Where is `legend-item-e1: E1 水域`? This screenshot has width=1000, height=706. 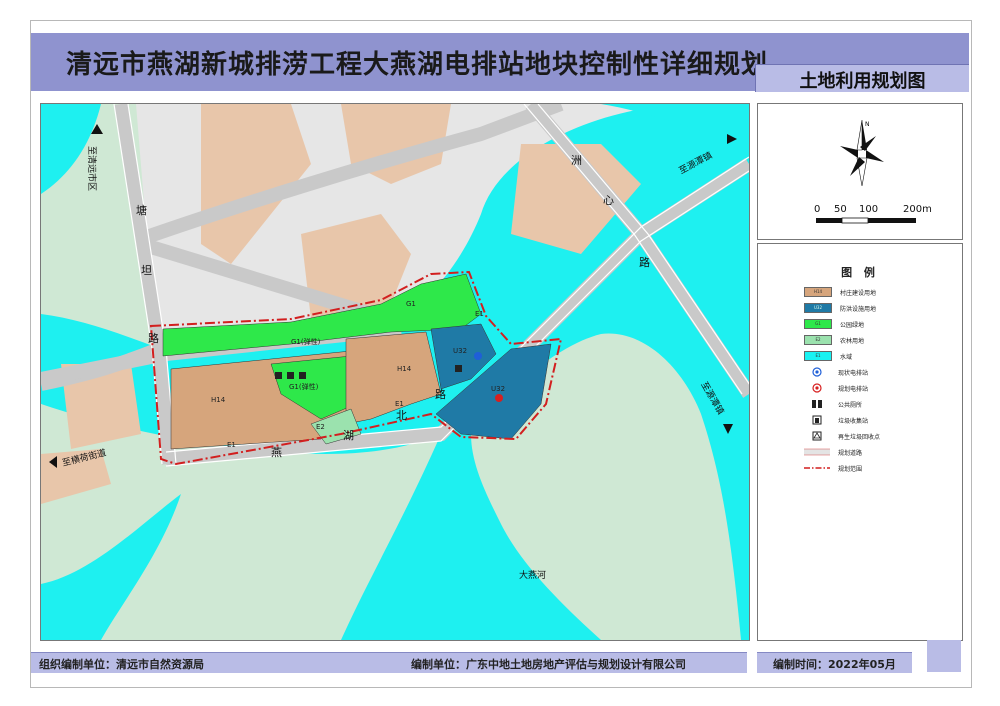 legend-item-e1: E1 水域 is located at coordinates (828, 356).